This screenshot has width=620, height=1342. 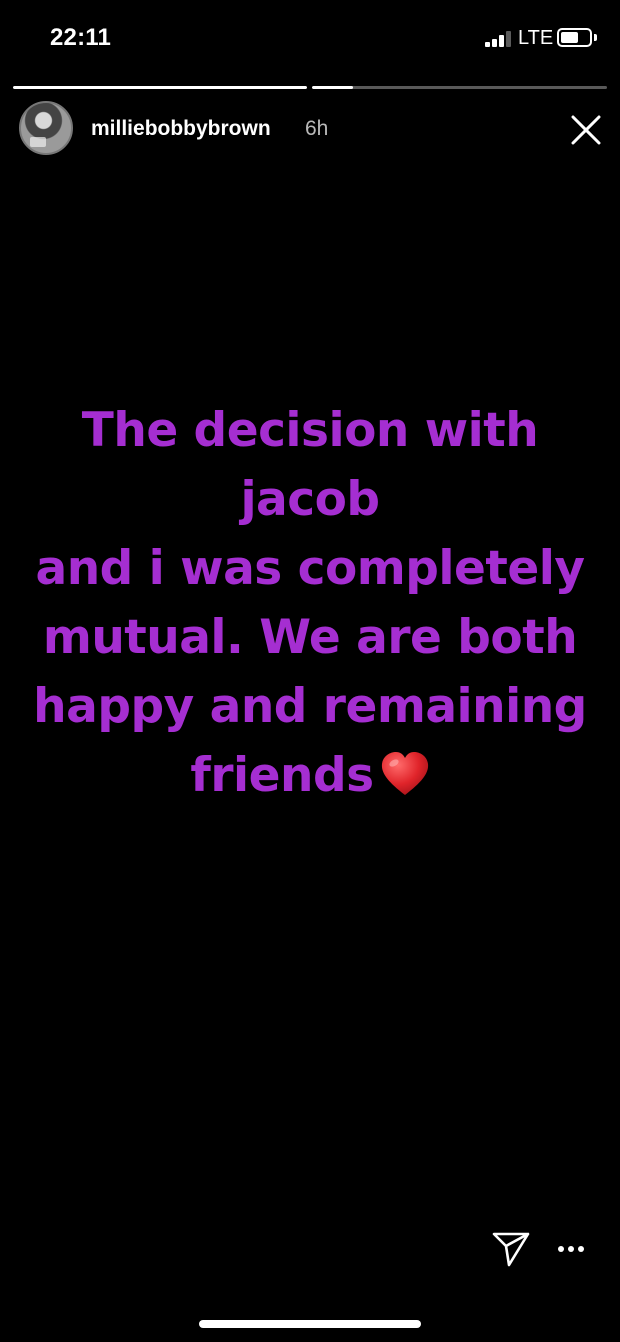 What do you see at coordinates (310, 637) in the screenshot?
I see `story-text-line: mutual. We are both` at bounding box center [310, 637].